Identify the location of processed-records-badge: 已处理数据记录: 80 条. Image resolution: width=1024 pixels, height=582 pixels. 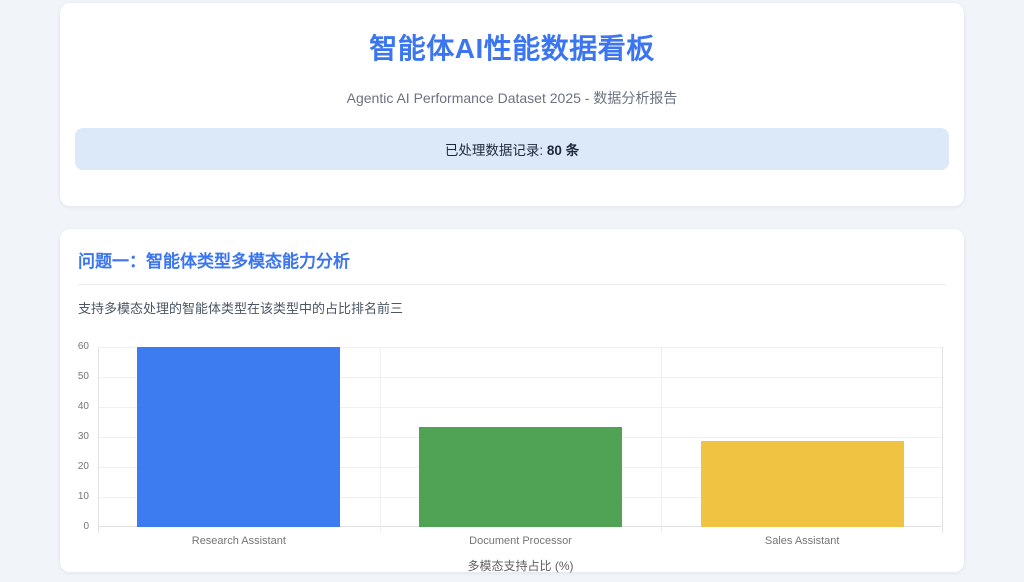
(512, 149).